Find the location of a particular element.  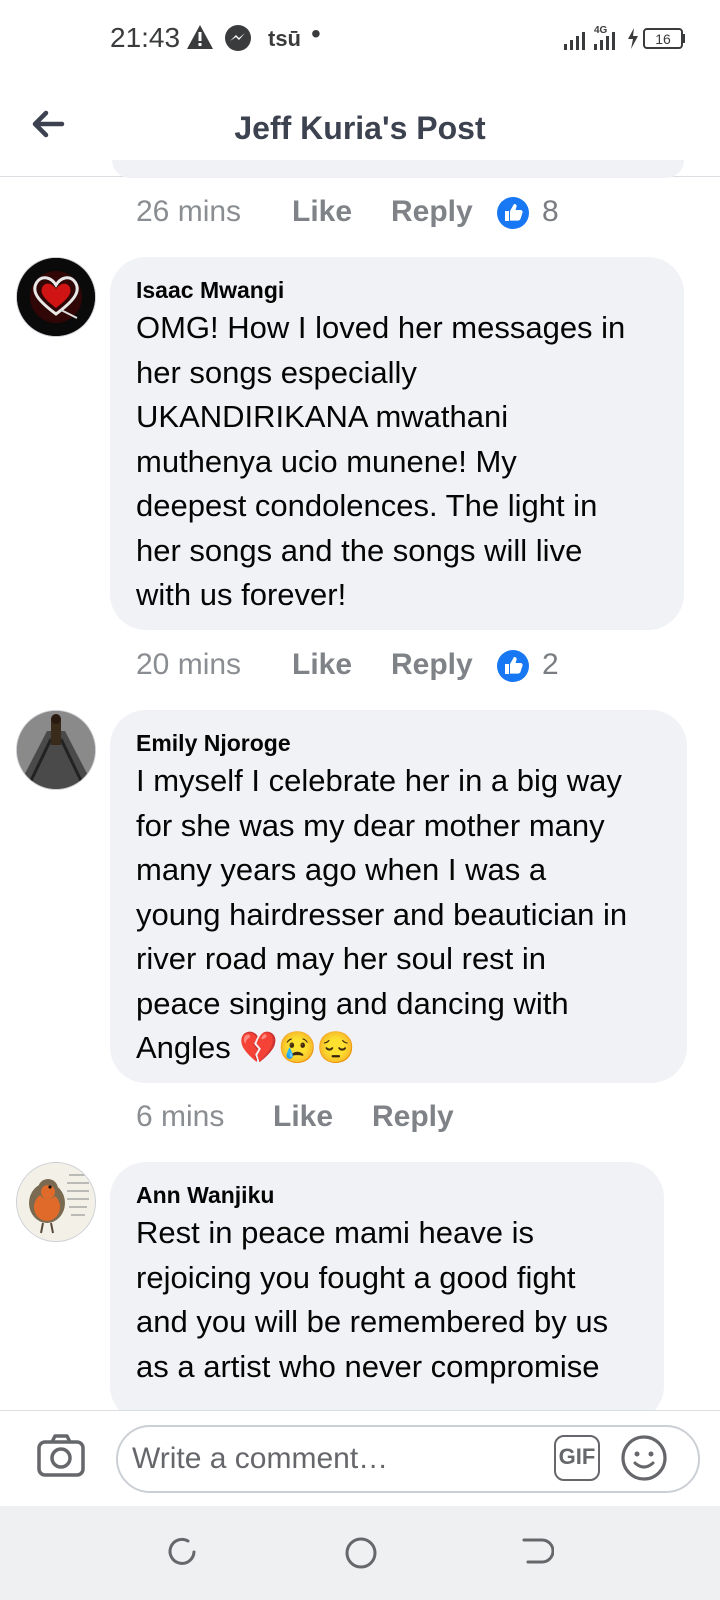

comment-composer: GIF is located at coordinates (360, 1458).